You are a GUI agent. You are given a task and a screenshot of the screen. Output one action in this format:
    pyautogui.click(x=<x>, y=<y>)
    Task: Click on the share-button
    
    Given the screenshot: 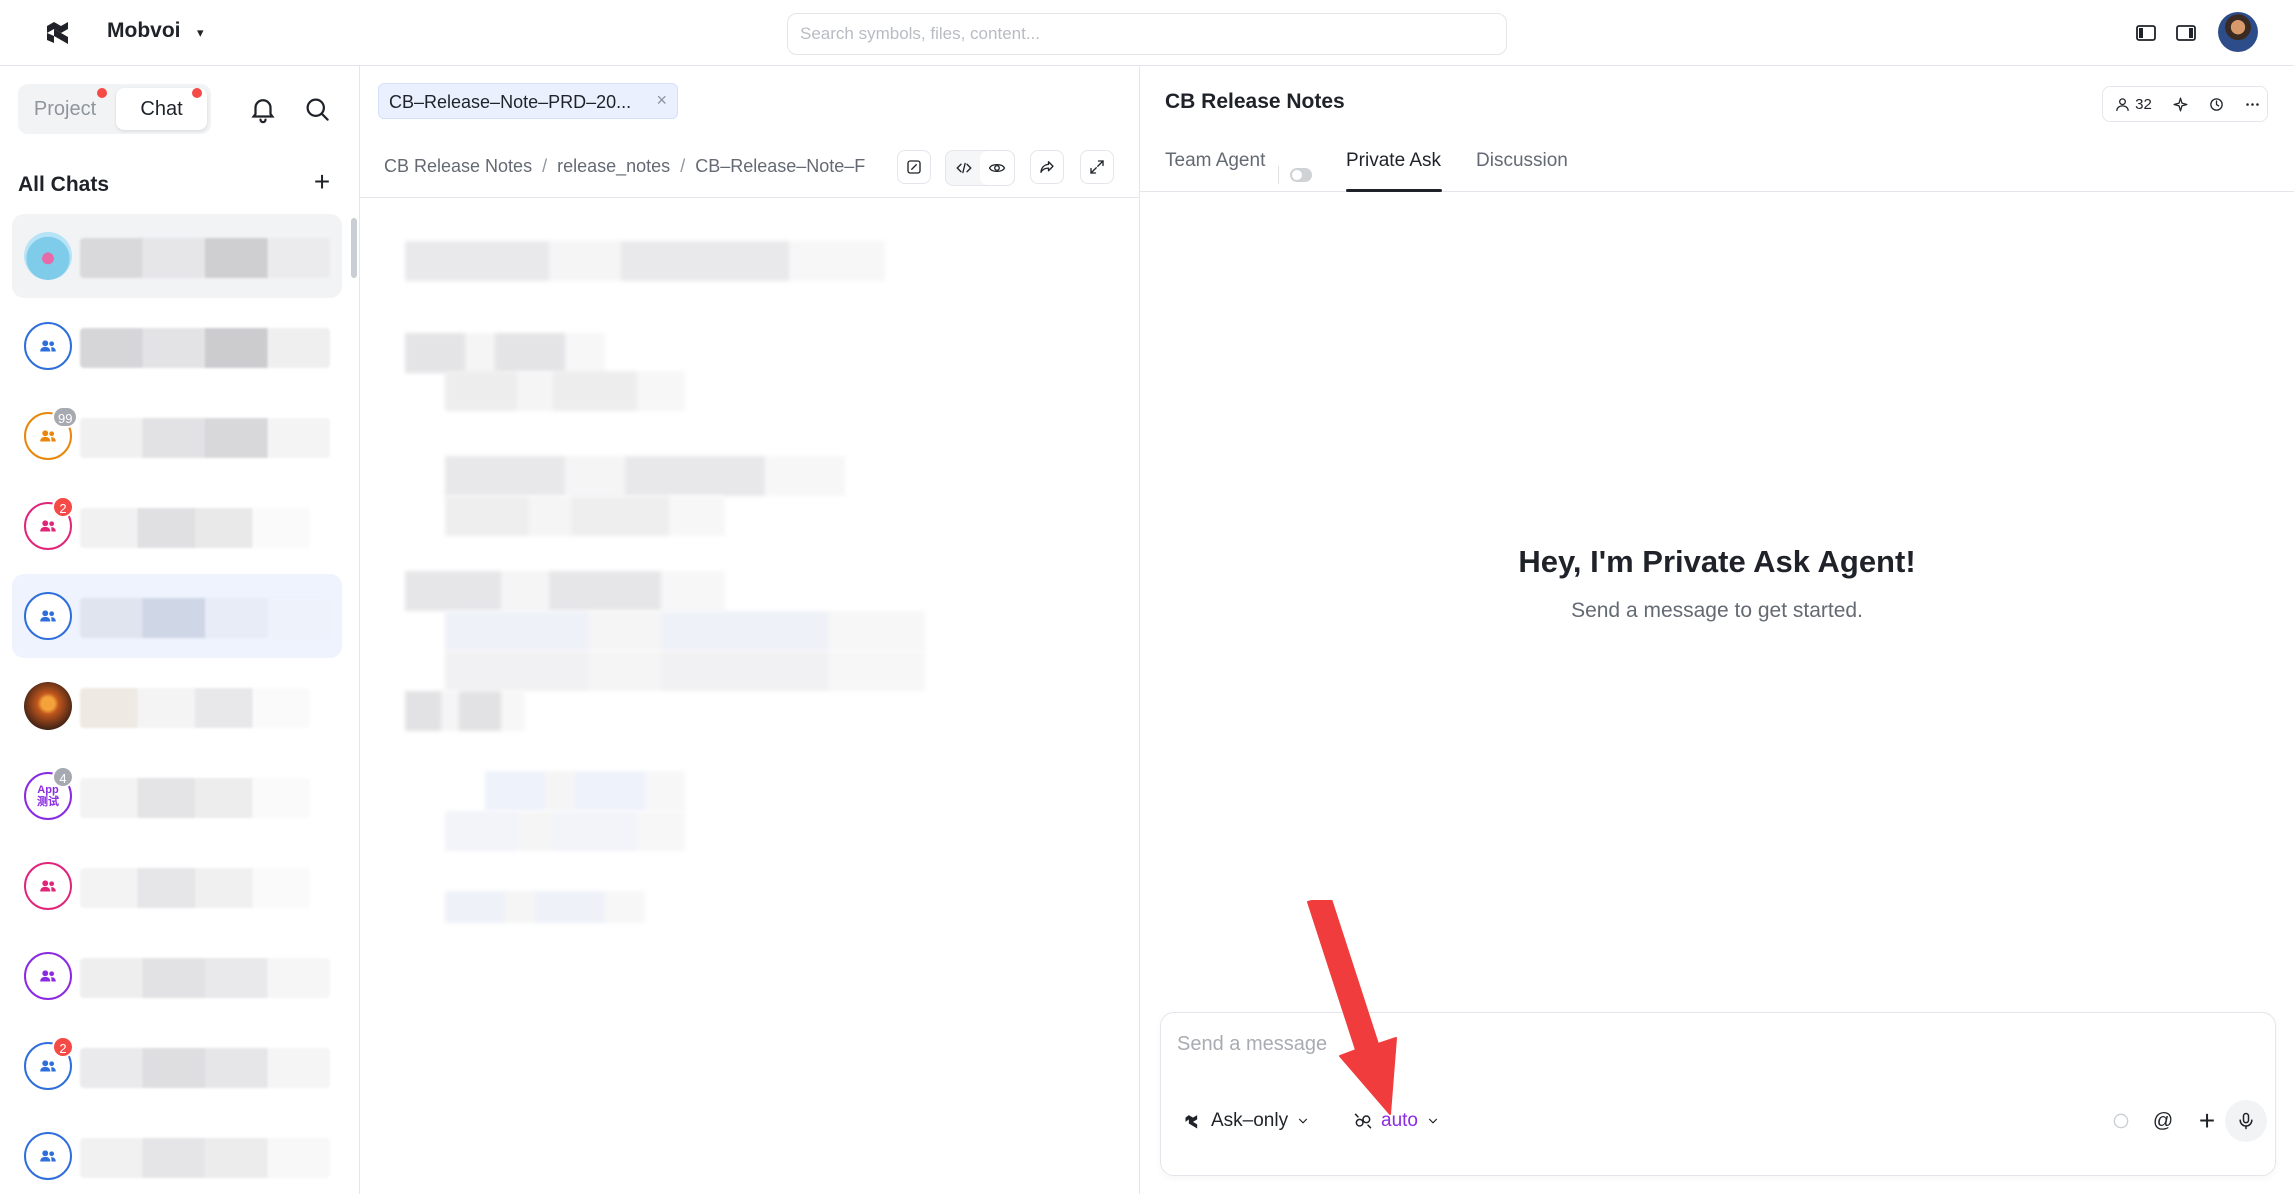 What is the action you would take?
    pyautogui.click(x=1047, y=167)
    